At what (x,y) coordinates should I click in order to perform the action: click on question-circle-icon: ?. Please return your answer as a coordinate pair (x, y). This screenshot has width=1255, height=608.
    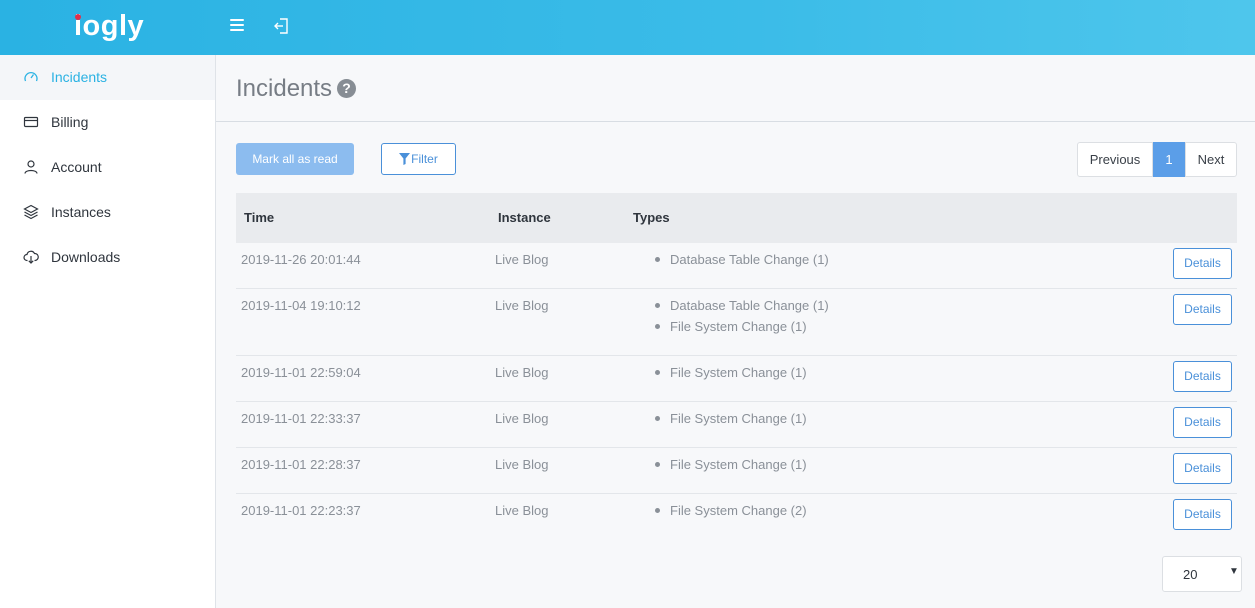
    Looking at the image, I should click on (346, 88).